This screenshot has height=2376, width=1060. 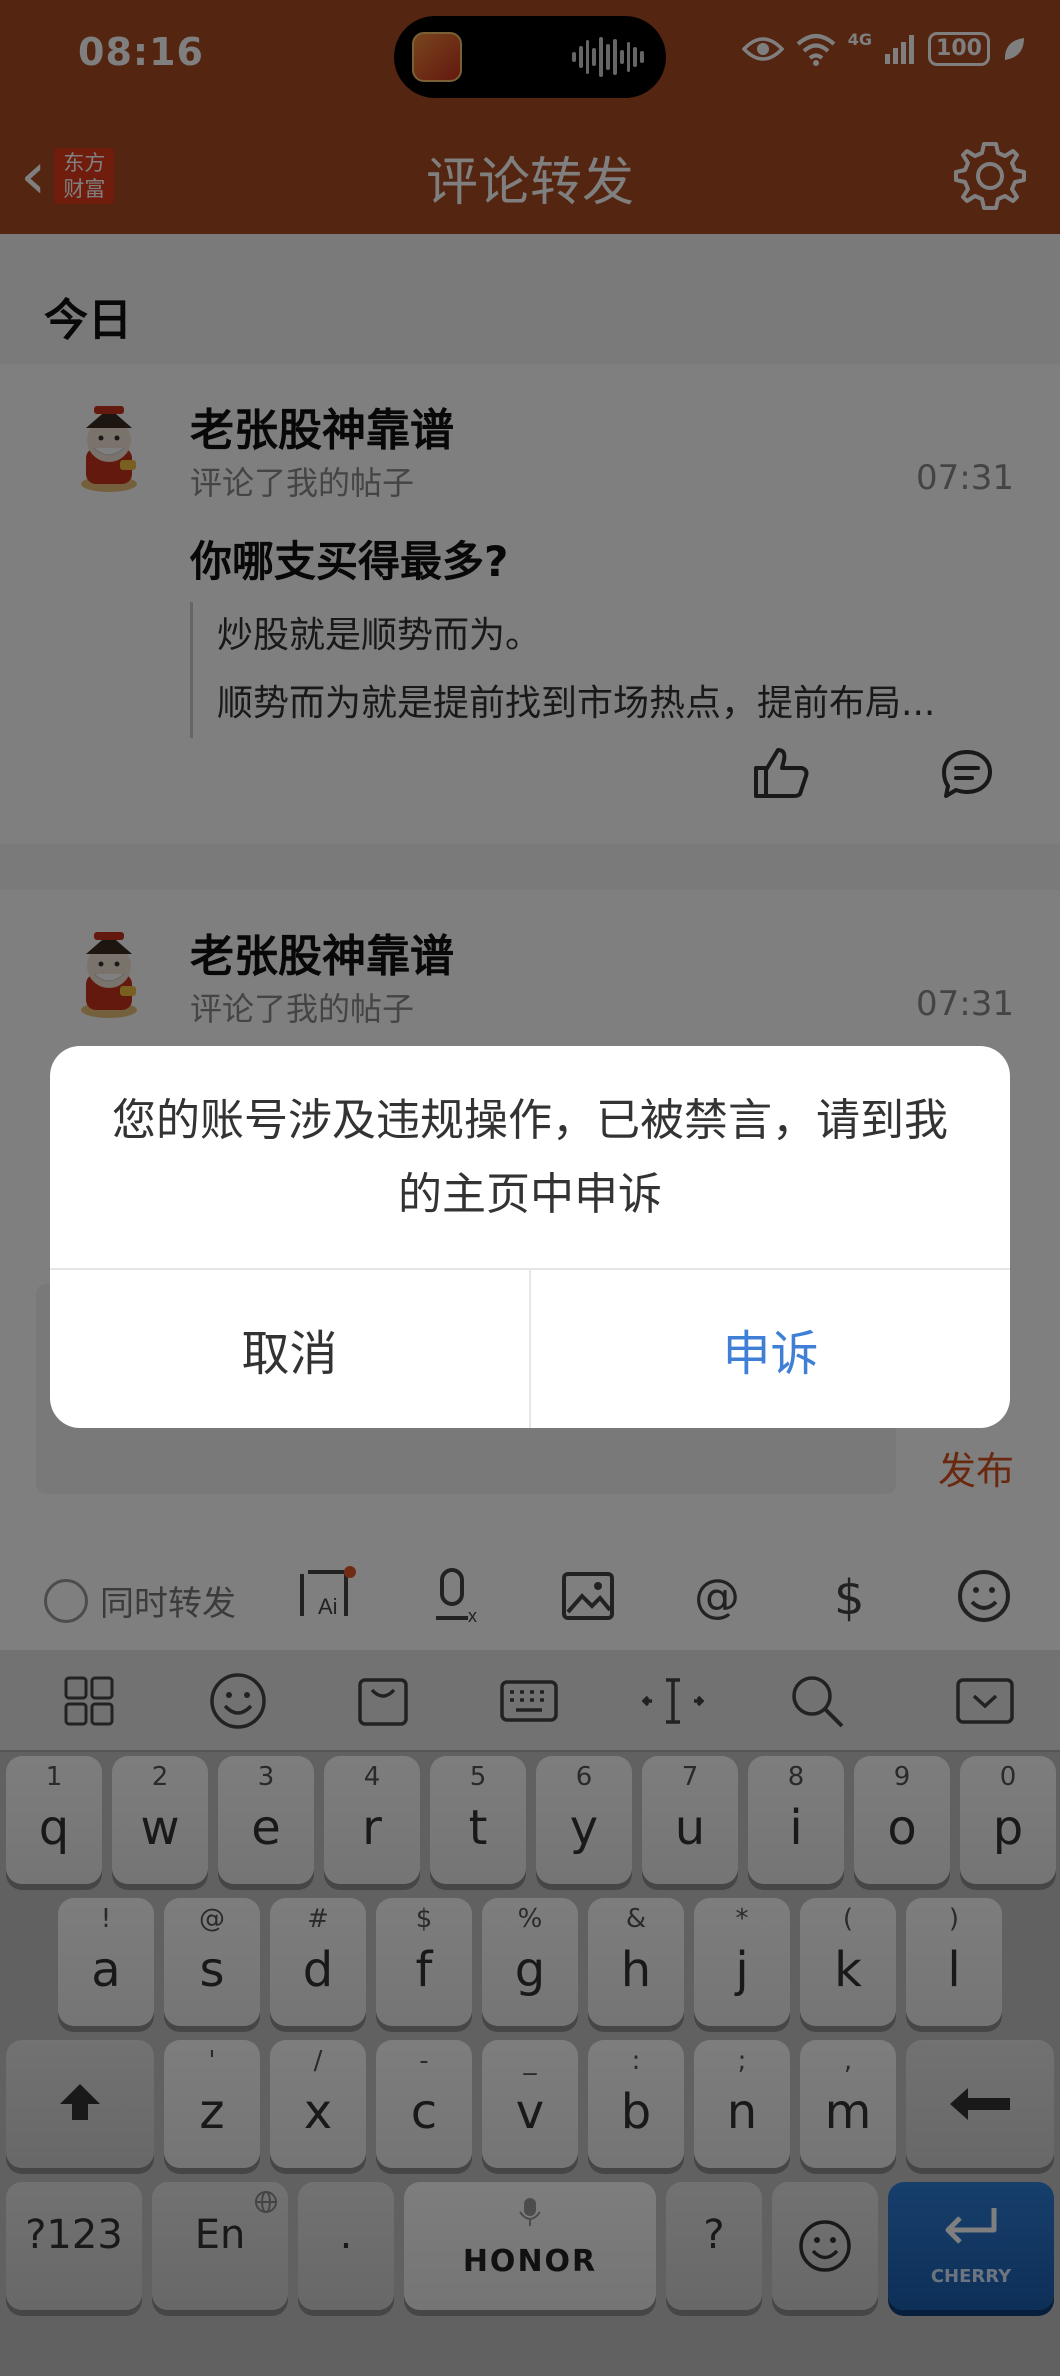 What do you see at coordinates (290, 1349) in the screenshot?
I see `cancel-button: 取消` at bounding box center [290, 1349].